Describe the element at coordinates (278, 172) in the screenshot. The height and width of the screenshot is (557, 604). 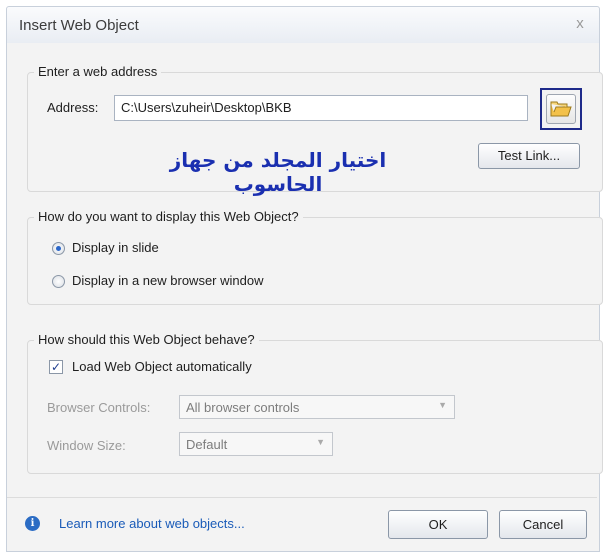
I see `arabic-annotation: اختيار المجلد من جهاز الحاسوب` at that location.